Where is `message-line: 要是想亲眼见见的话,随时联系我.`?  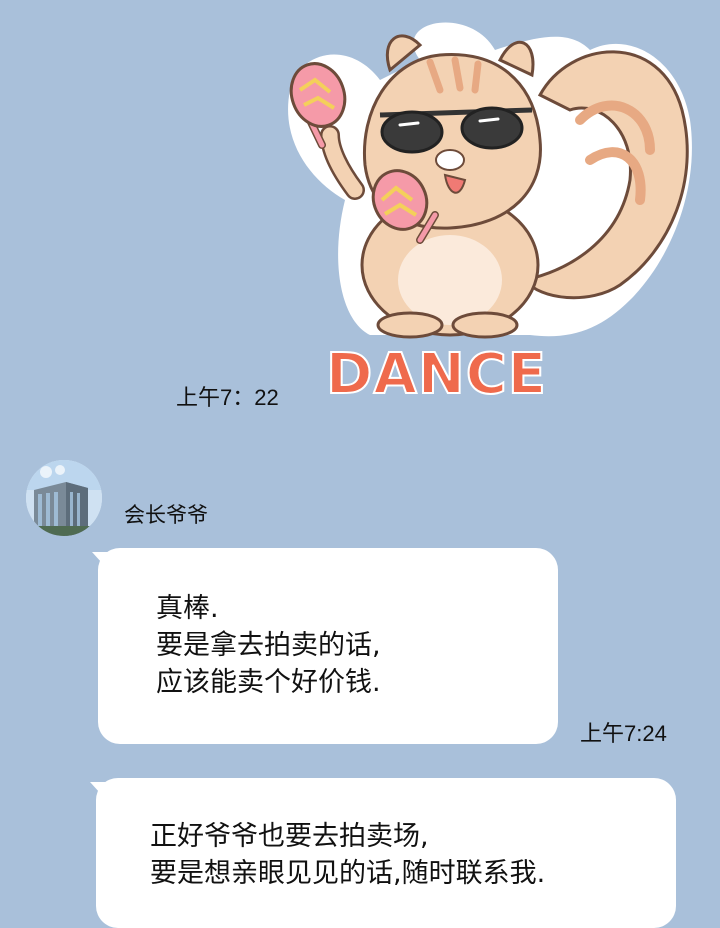 message-line: 要是想亲眼见见的话,随时联系我. is located at coordinates (348, 873).